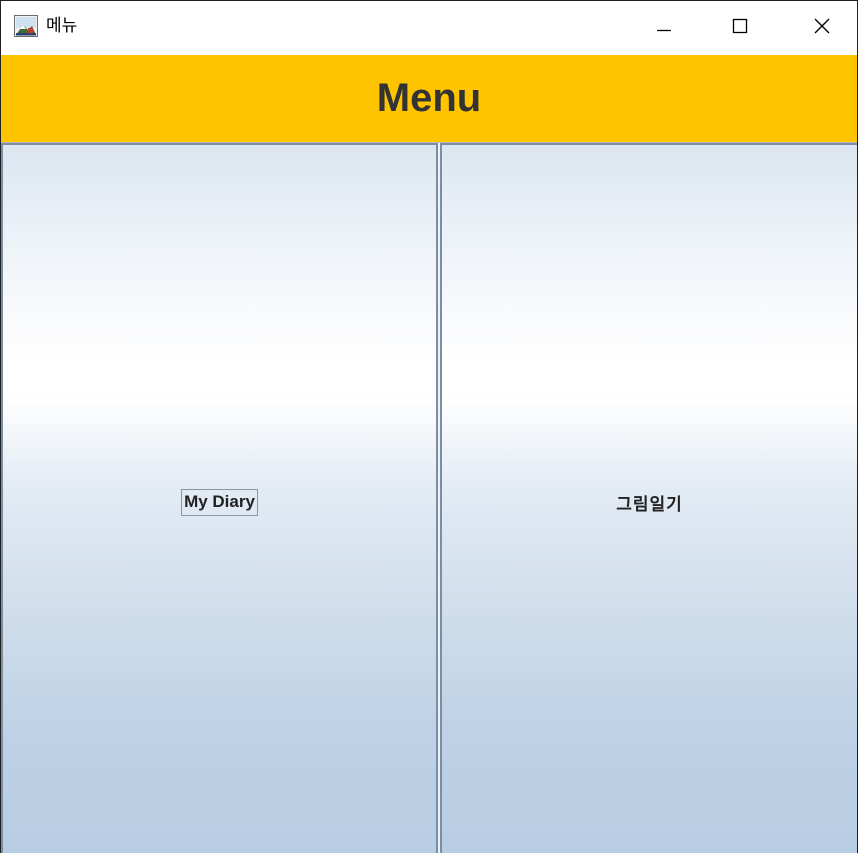 The width and height of the screenshot is (858, 853). I want to click on maximize-icon, so click(740, 28).